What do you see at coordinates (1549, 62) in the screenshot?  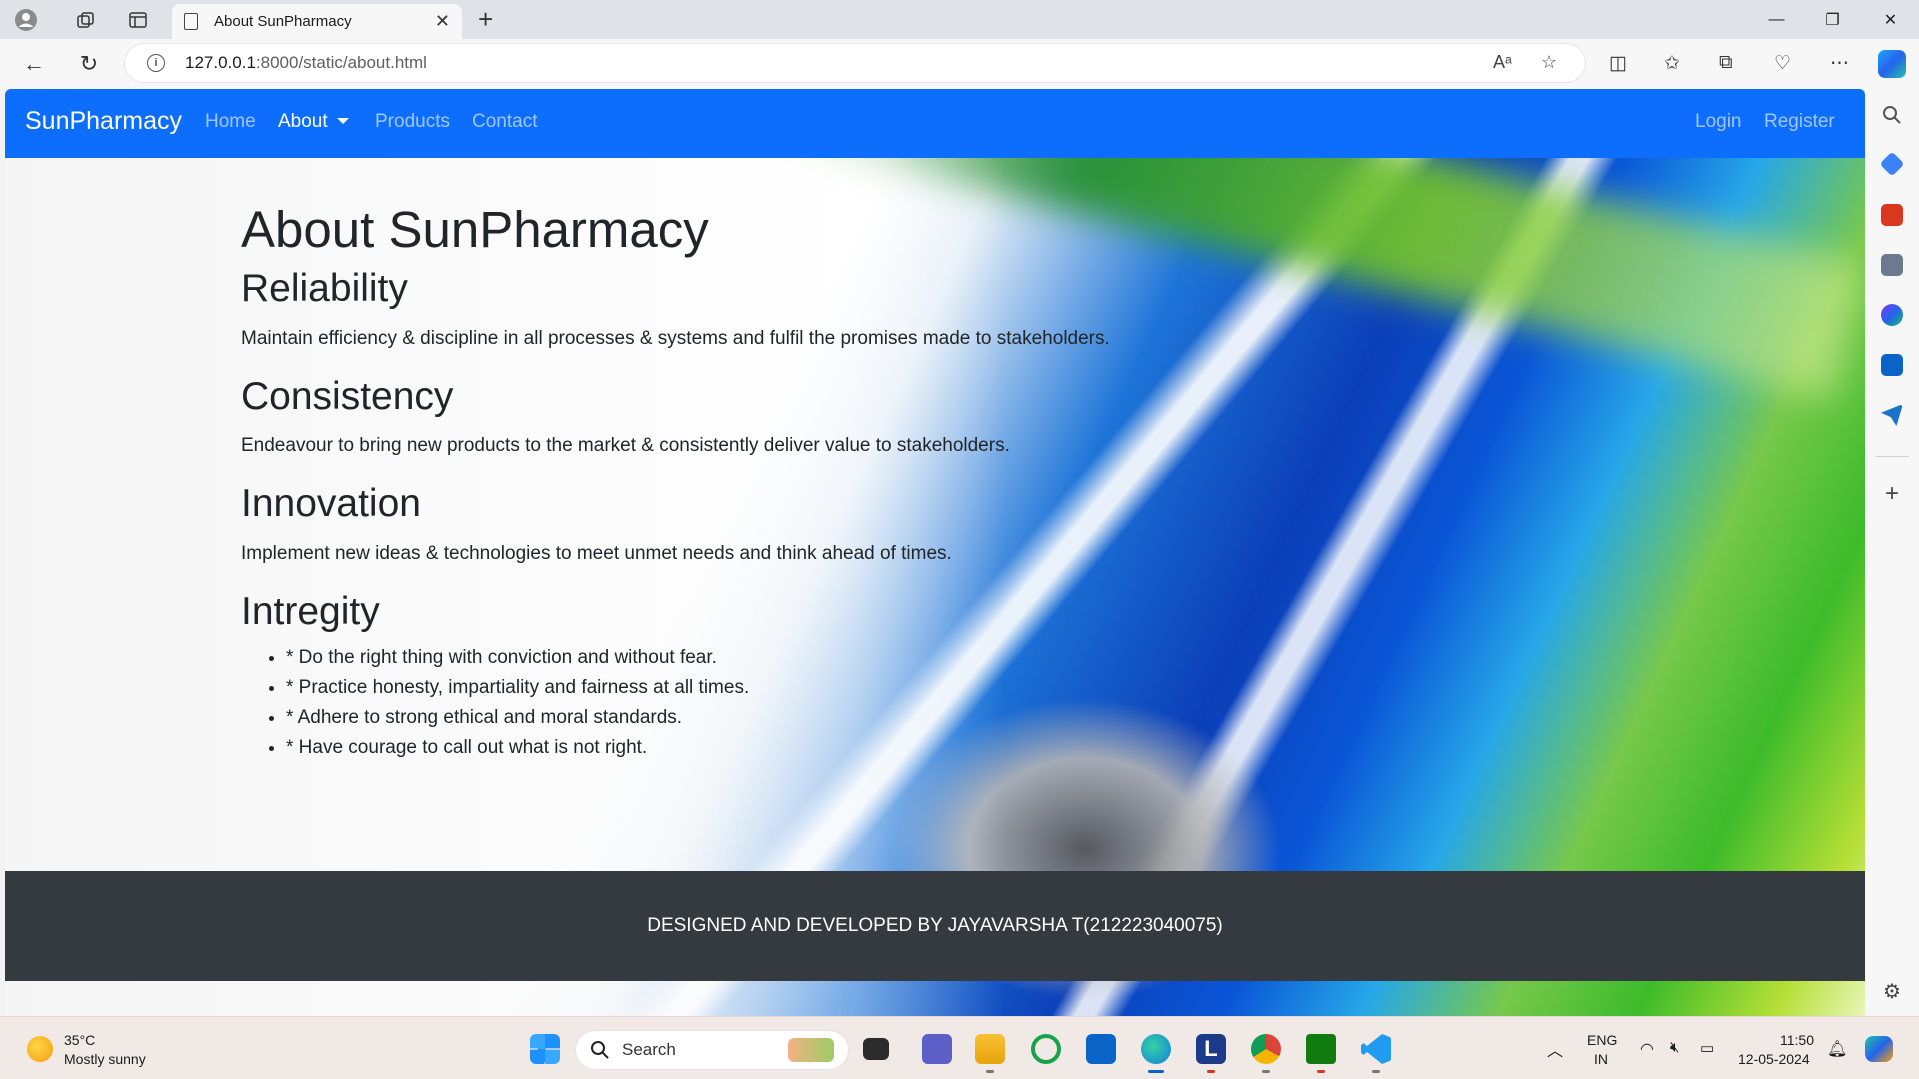 I see `favorite-star-icon: ☆` at bounding box center [1549, 62].